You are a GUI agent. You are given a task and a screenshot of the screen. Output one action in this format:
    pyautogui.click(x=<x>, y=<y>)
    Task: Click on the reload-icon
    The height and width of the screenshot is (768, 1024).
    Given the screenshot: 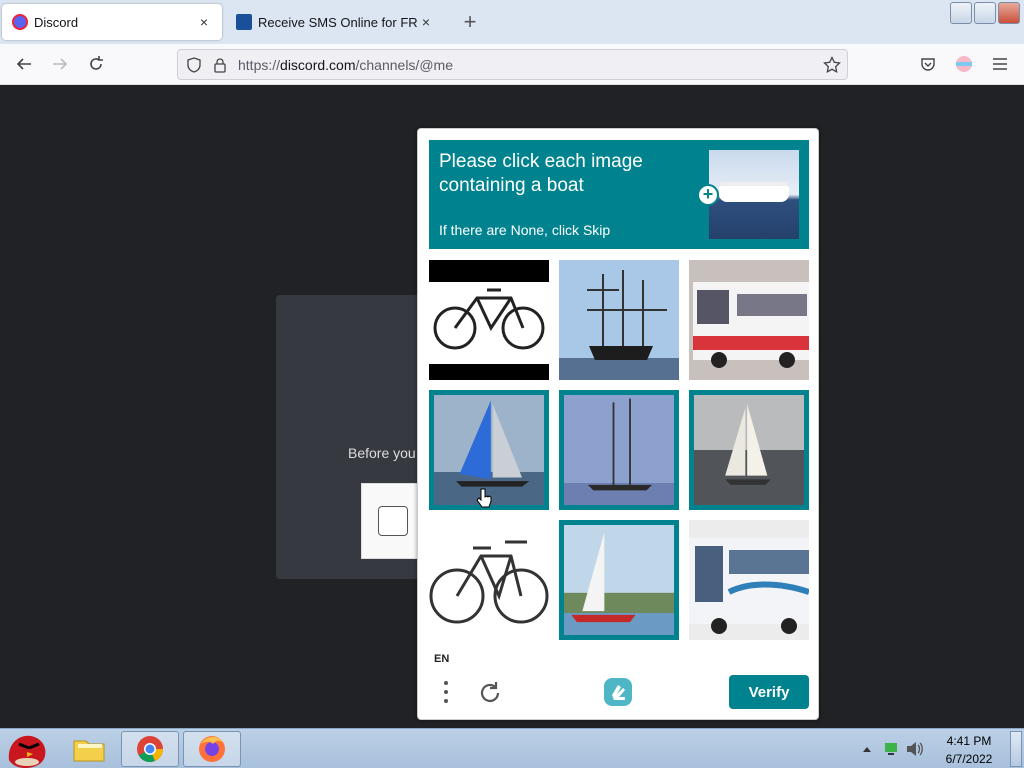 What is the action you would take?
    pyautogui.click(x=96, y=63)
    